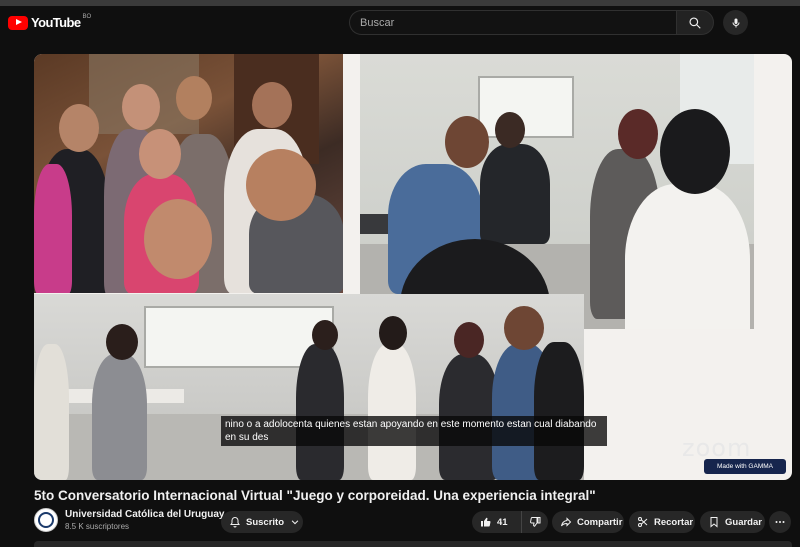 The width and height of the screenshot is (800, 547). I want to click on dislike-button, so click(535, 522).